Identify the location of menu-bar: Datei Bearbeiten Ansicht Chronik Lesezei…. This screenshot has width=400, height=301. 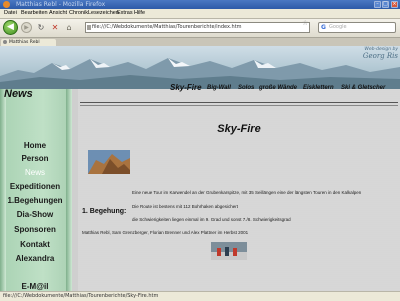
(200, 14).